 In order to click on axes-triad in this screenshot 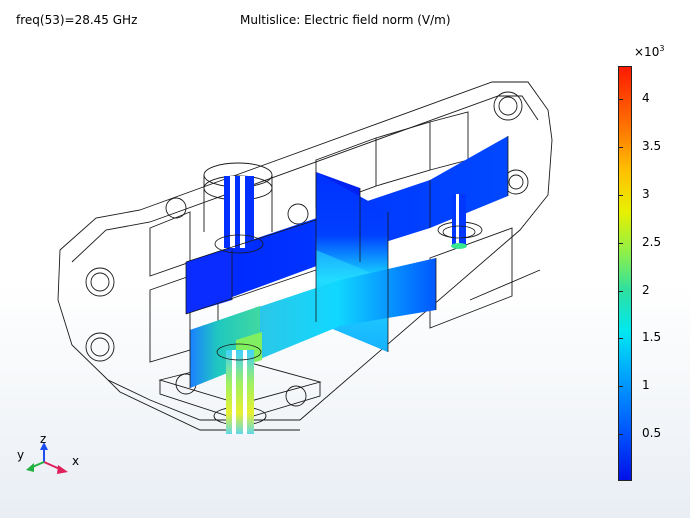, I will do `click(47, 458)`.